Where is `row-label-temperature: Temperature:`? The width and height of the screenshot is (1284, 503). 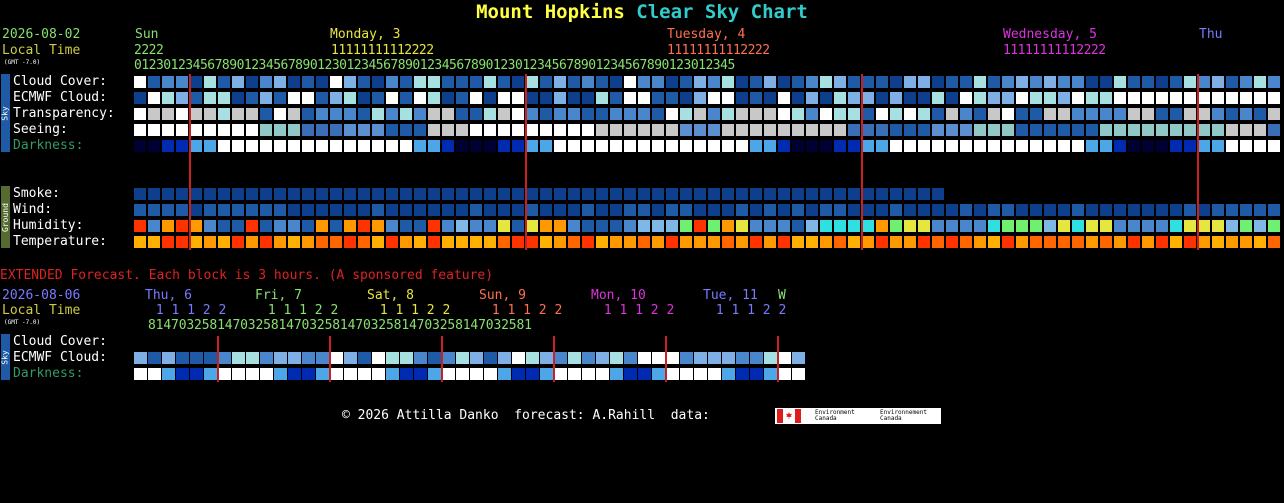 row-label-temperature: Temperature: is located at coordinates (60, 241).